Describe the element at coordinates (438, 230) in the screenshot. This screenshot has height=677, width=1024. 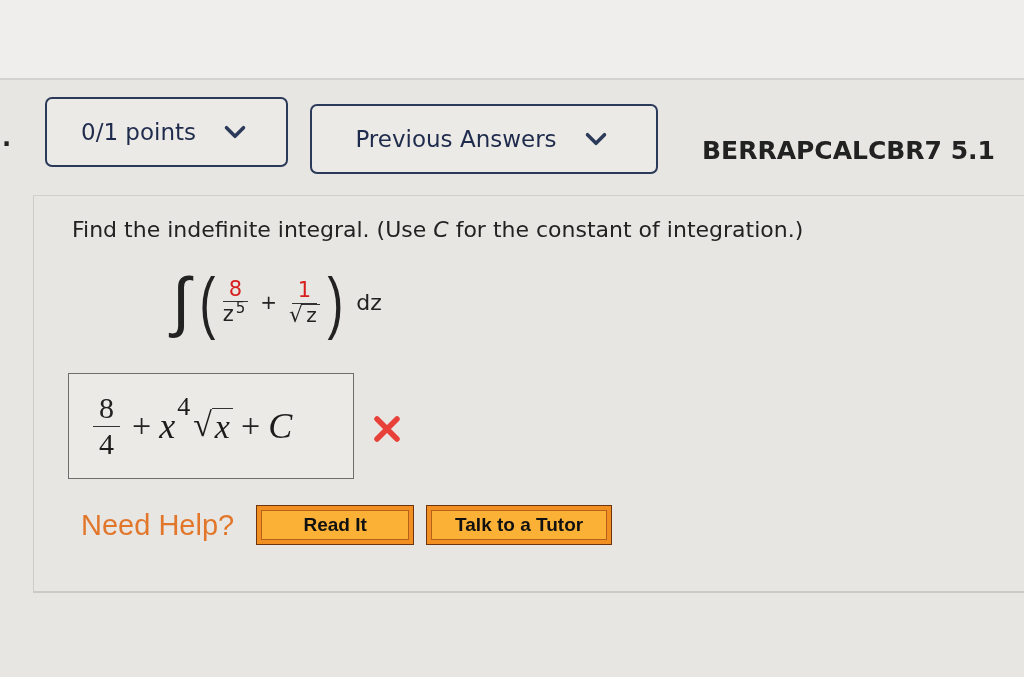
I see `instruction-text: Find the indefinite integral. (Use C for the constant of integration.)` at that location.